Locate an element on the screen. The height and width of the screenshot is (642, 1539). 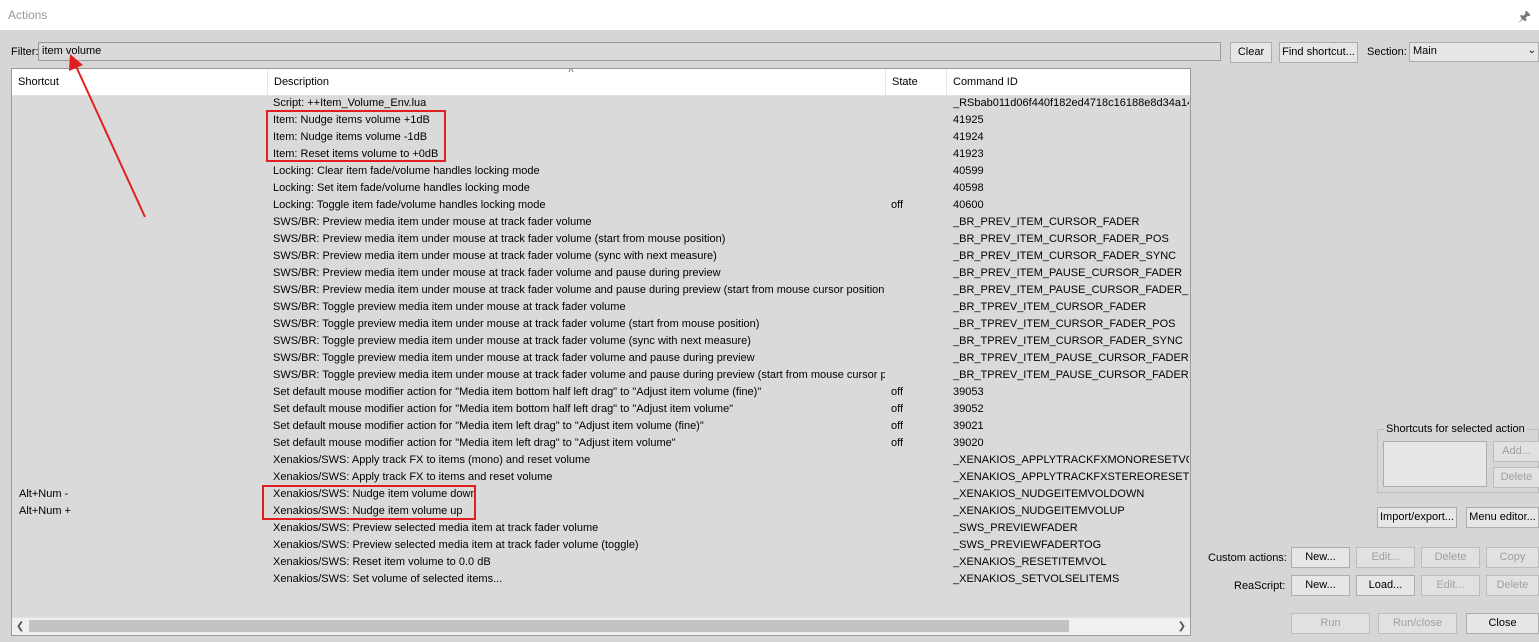
reascript-label: ReaScript: is located at coordinates (1260, 586).